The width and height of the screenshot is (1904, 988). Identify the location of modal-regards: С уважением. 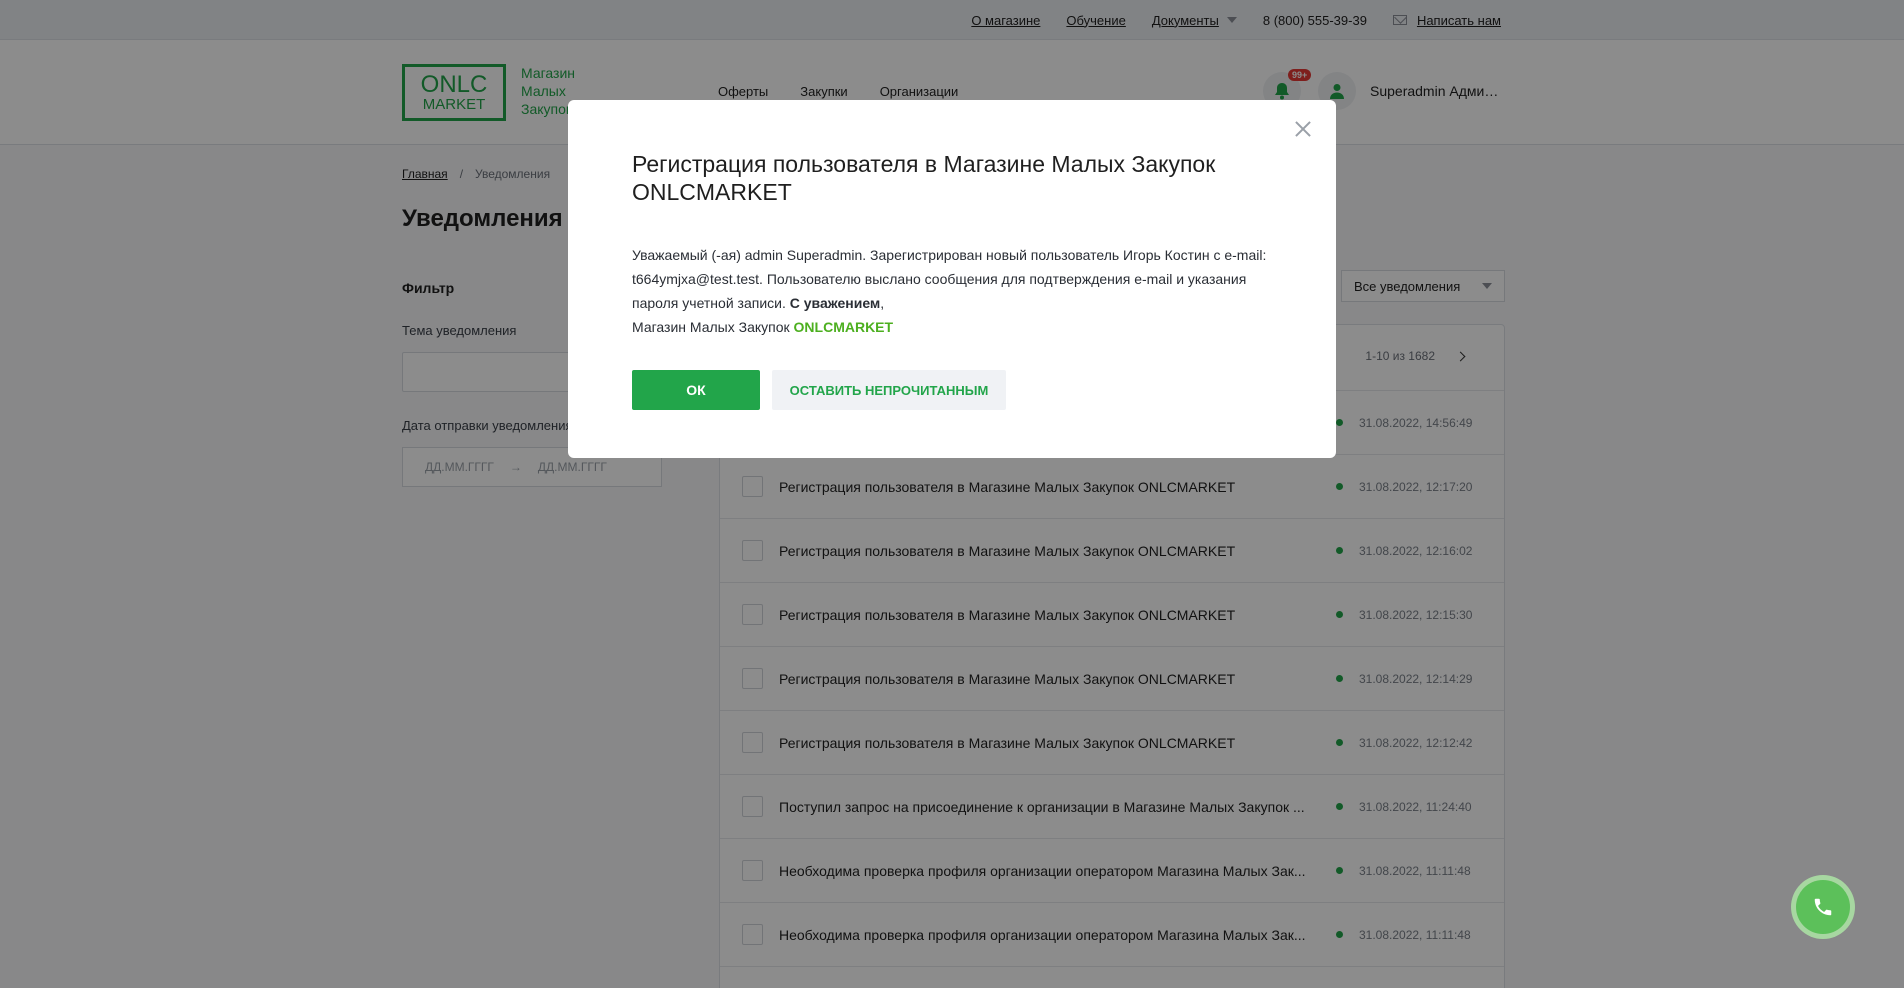
(835, 303).